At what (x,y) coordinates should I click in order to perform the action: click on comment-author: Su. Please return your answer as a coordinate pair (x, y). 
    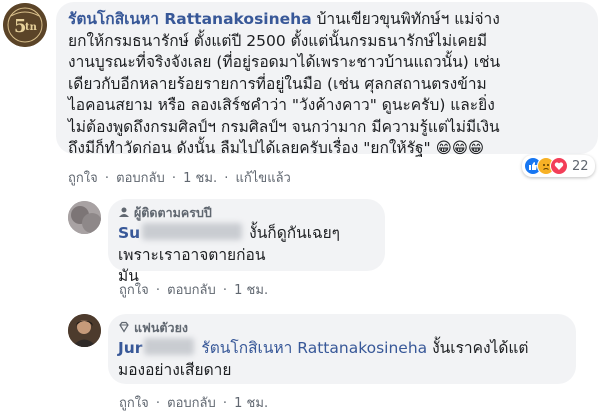
    Looking at the image, I should click on (181, 232).